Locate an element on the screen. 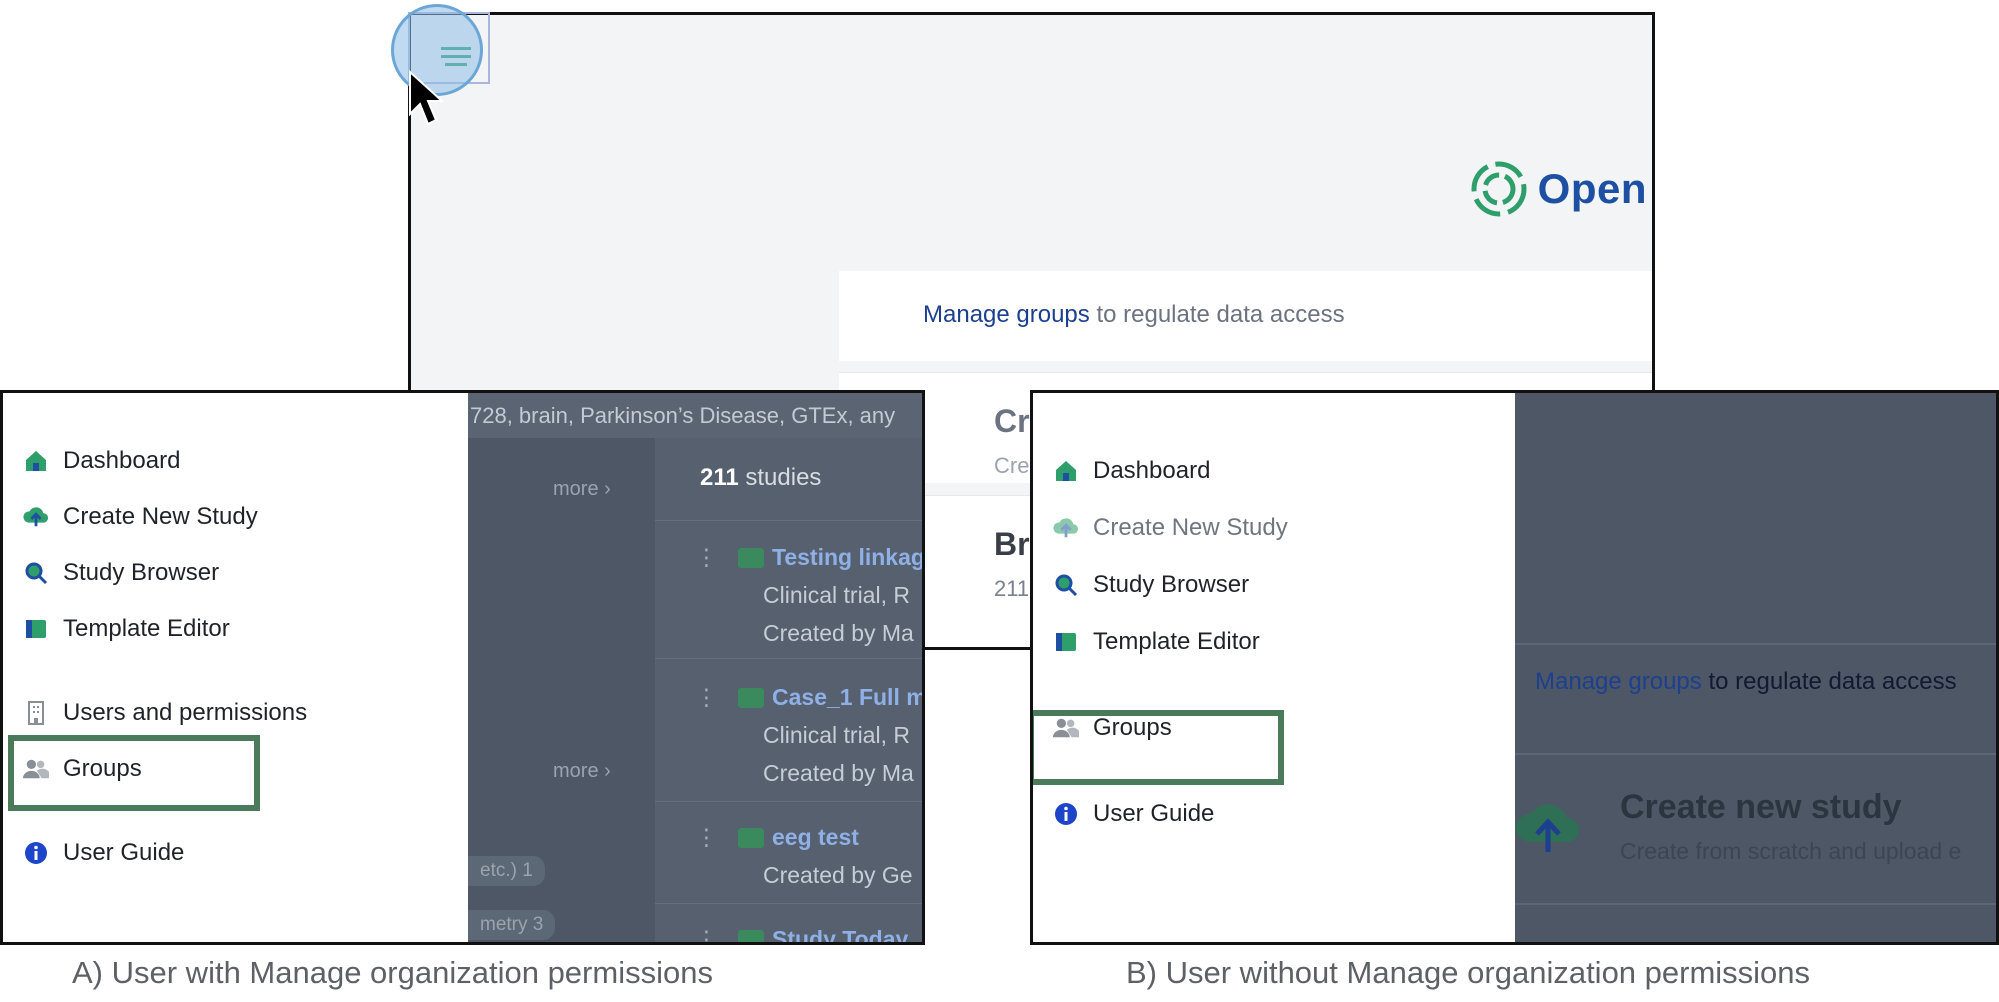 This screenshot has width=1999, height=1002. more-filter-link-2: more › is located at coordinates (582, 771).